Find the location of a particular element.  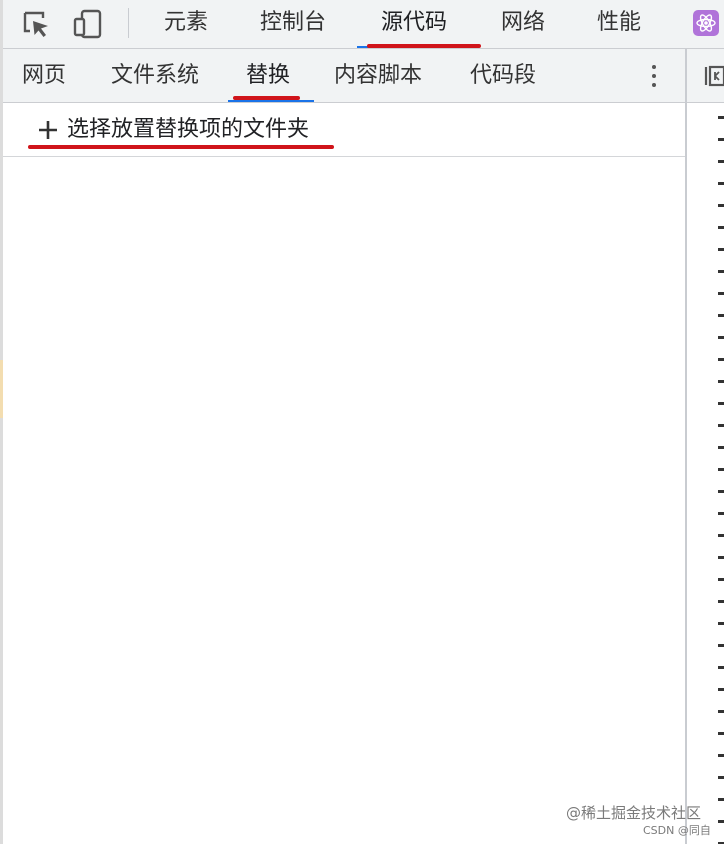

tab-overrides: 替换 is located at coordinates (268, 75).